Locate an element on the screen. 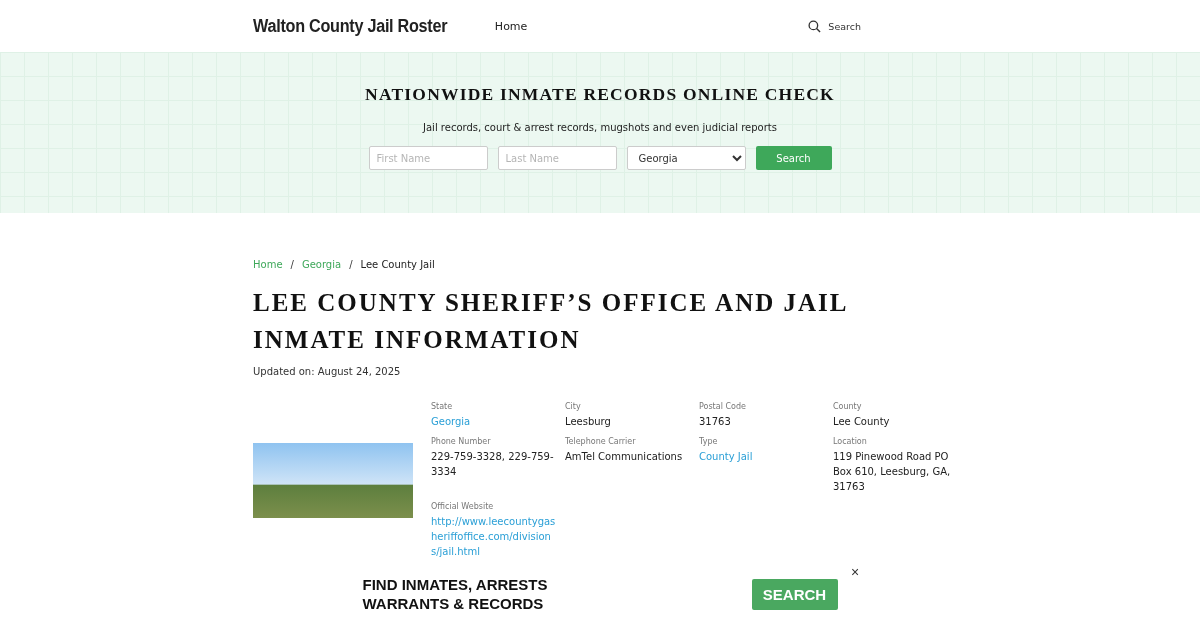 The width and height of the screenshot is (1200, 620). field-link: http://www.leecountygasheriffoffice.com/divisions/jail.html is located at coordinates (494, 536).